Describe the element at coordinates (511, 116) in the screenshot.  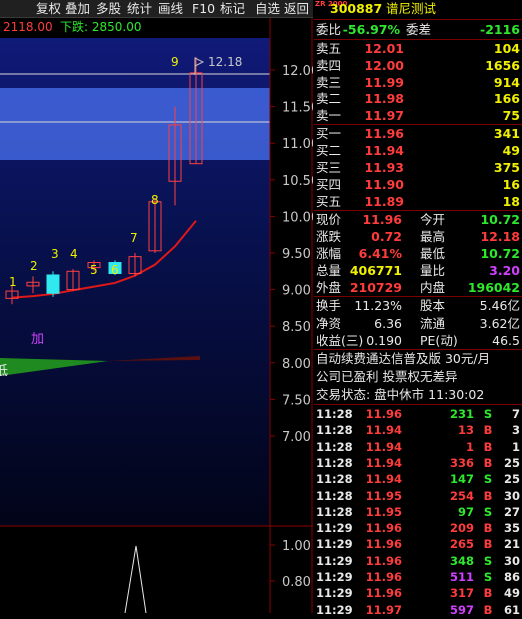
I see `ask-volume: 75` at that location.